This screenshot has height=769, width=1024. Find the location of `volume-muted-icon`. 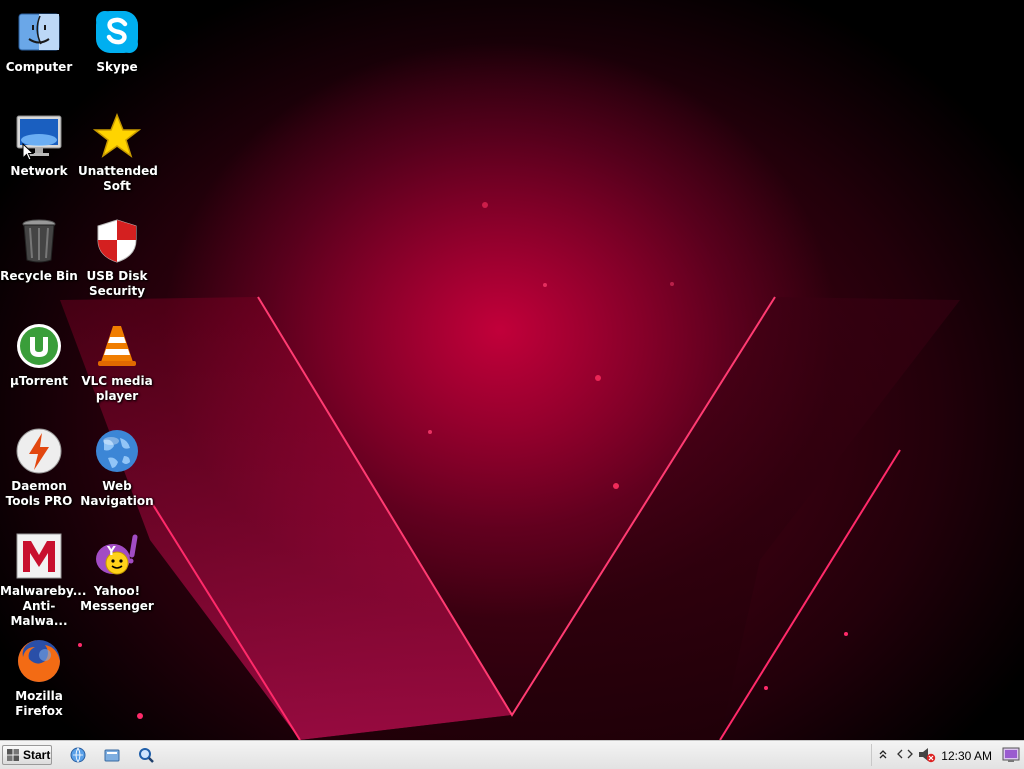

volume-muted-icon is located at coordinates (927, 755).